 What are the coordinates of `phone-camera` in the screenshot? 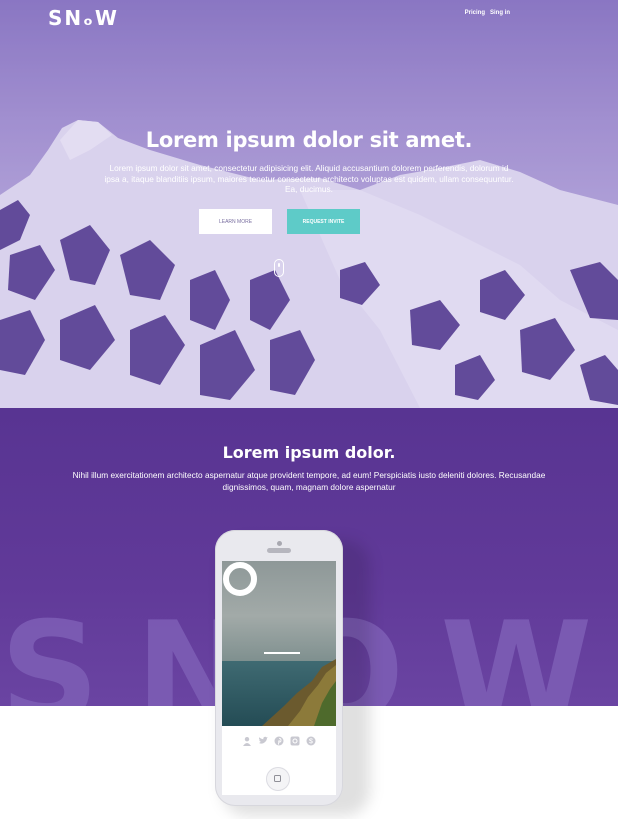 It's located at (279, 543).